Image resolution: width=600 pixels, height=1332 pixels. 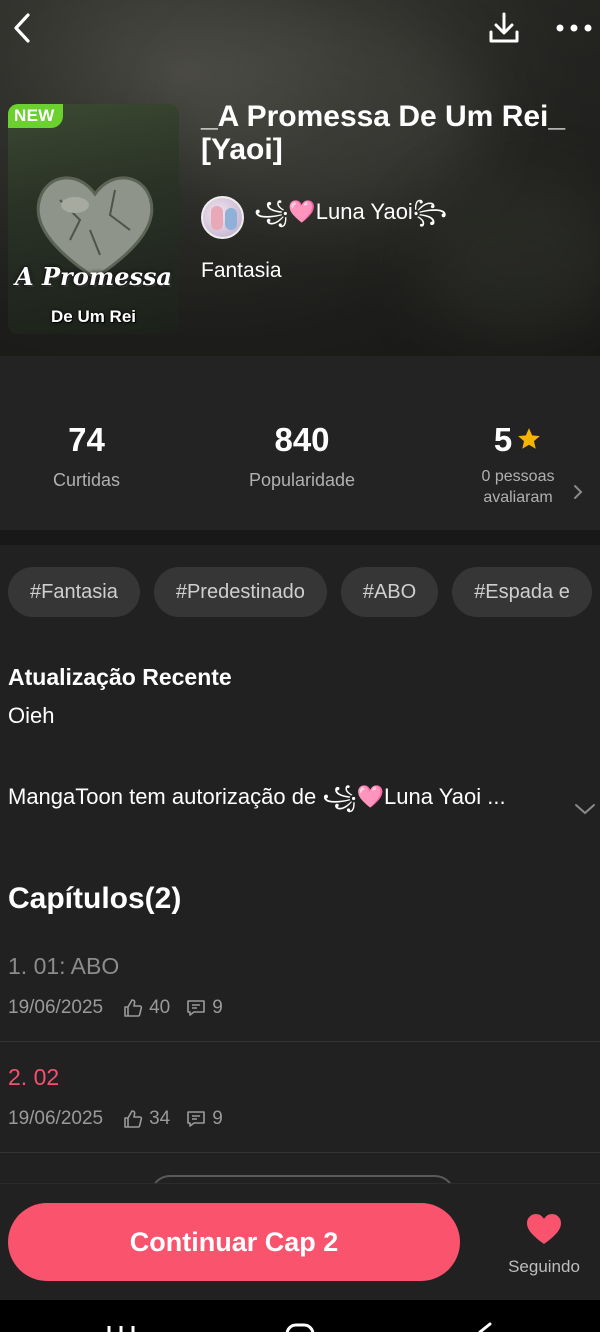 I want to click on tag-list: #Fantasia #Predestinado #ABO #Espada e, so click(x=300, y=592).